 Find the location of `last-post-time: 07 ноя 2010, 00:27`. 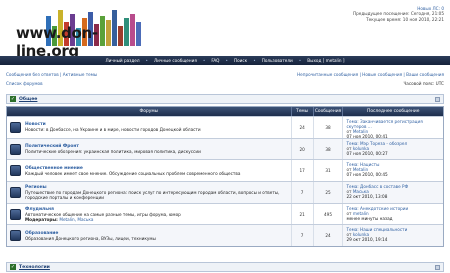

last-post-time: 07 ноя 2010, 00:27 is located at coordinates (367, 153).